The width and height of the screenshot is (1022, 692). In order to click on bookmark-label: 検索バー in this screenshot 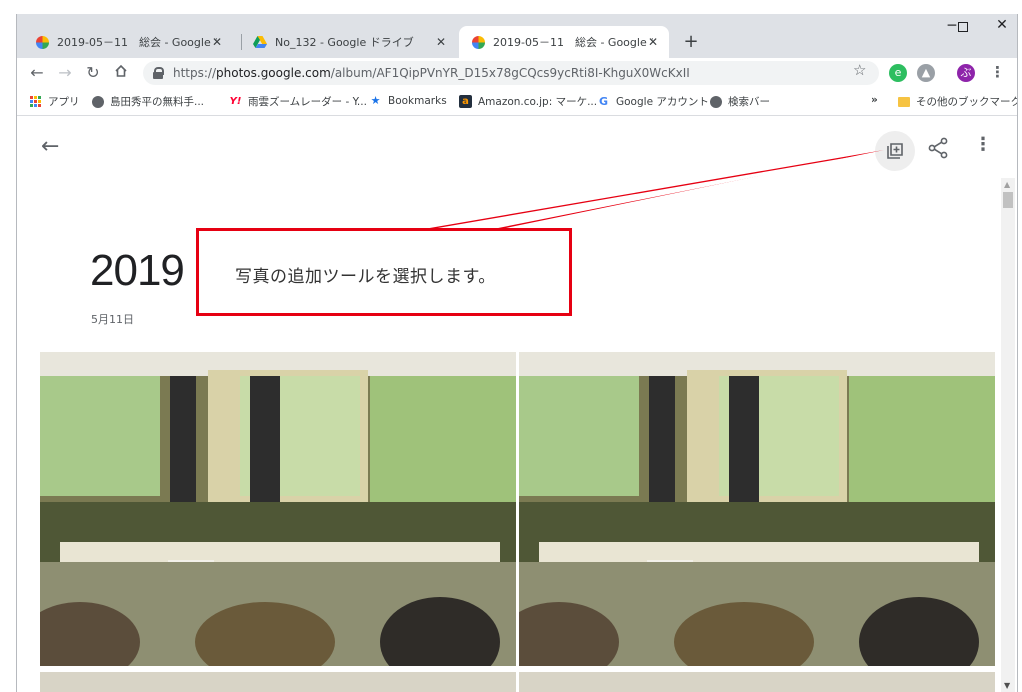, I will do `click(749, 102)`.